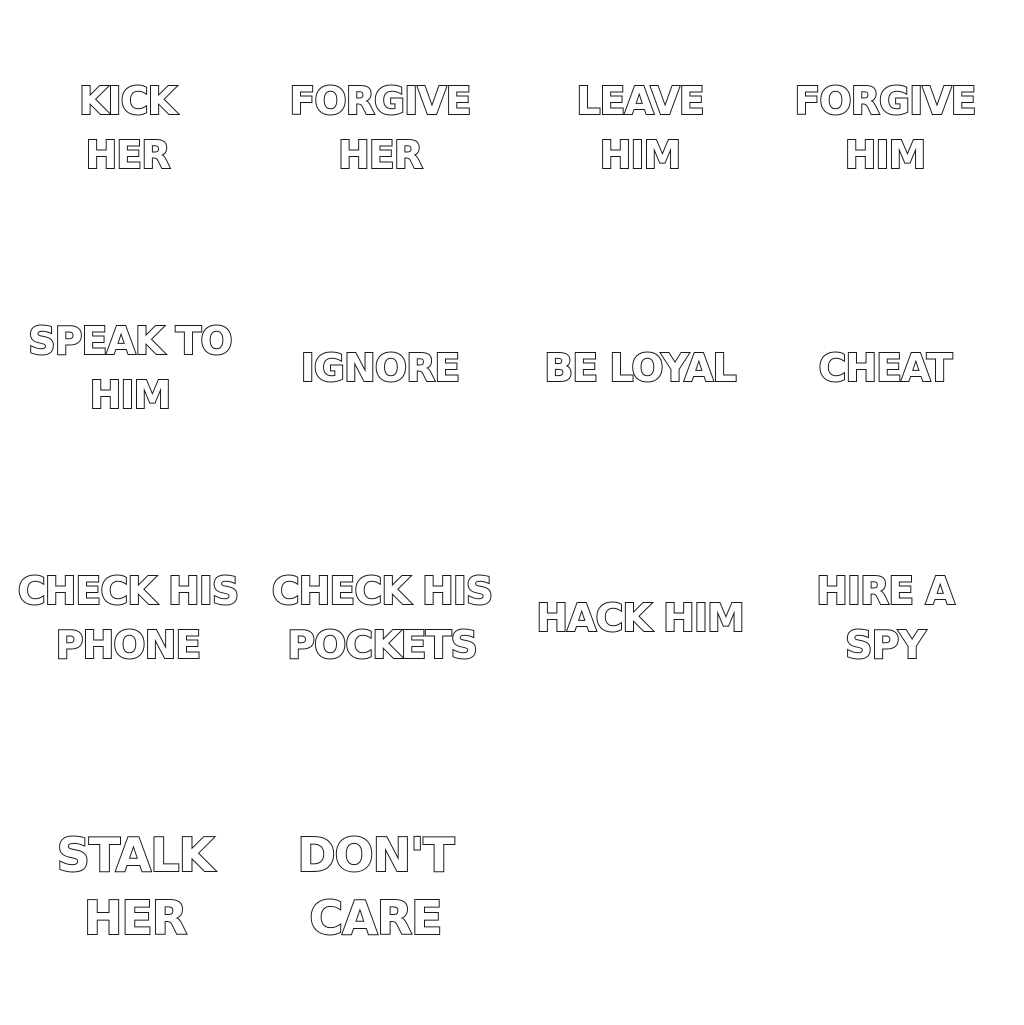  What do you see at coordinates (375, 855) in the screenshot?
I see `choice-line: DON'T` at bounding box center [375, 855].